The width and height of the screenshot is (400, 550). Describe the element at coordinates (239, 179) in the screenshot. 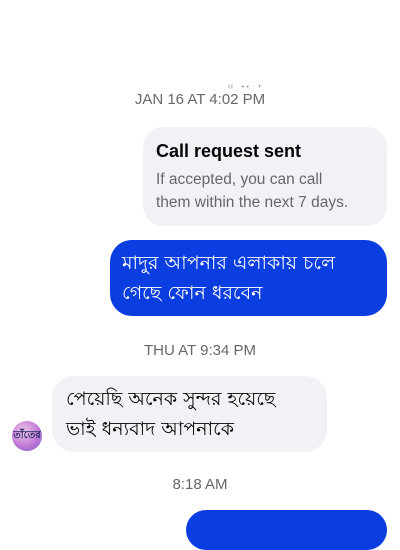

I see `call-request-body-line1: If accepted, you can call` at that location.